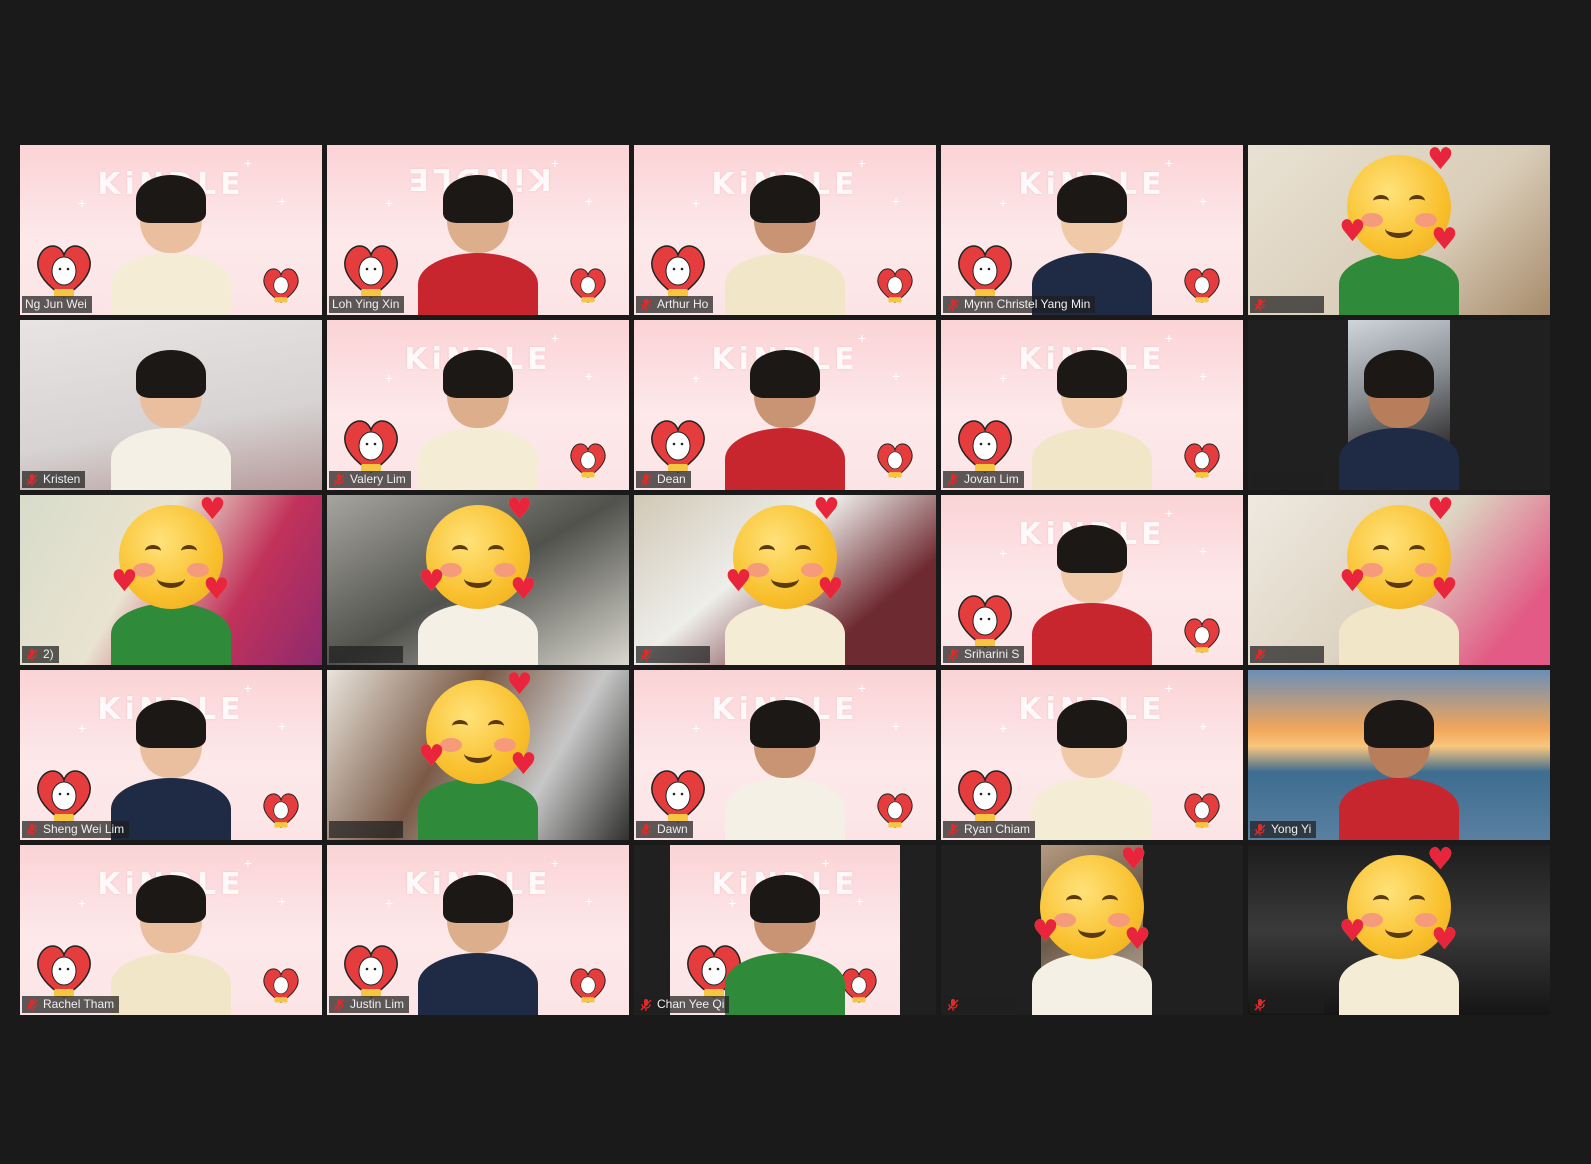 This screenshot has height=1164, width=1591. I want to click on participant-tile: KiNDLE + + + Sriharini S, so click(1092, 580).